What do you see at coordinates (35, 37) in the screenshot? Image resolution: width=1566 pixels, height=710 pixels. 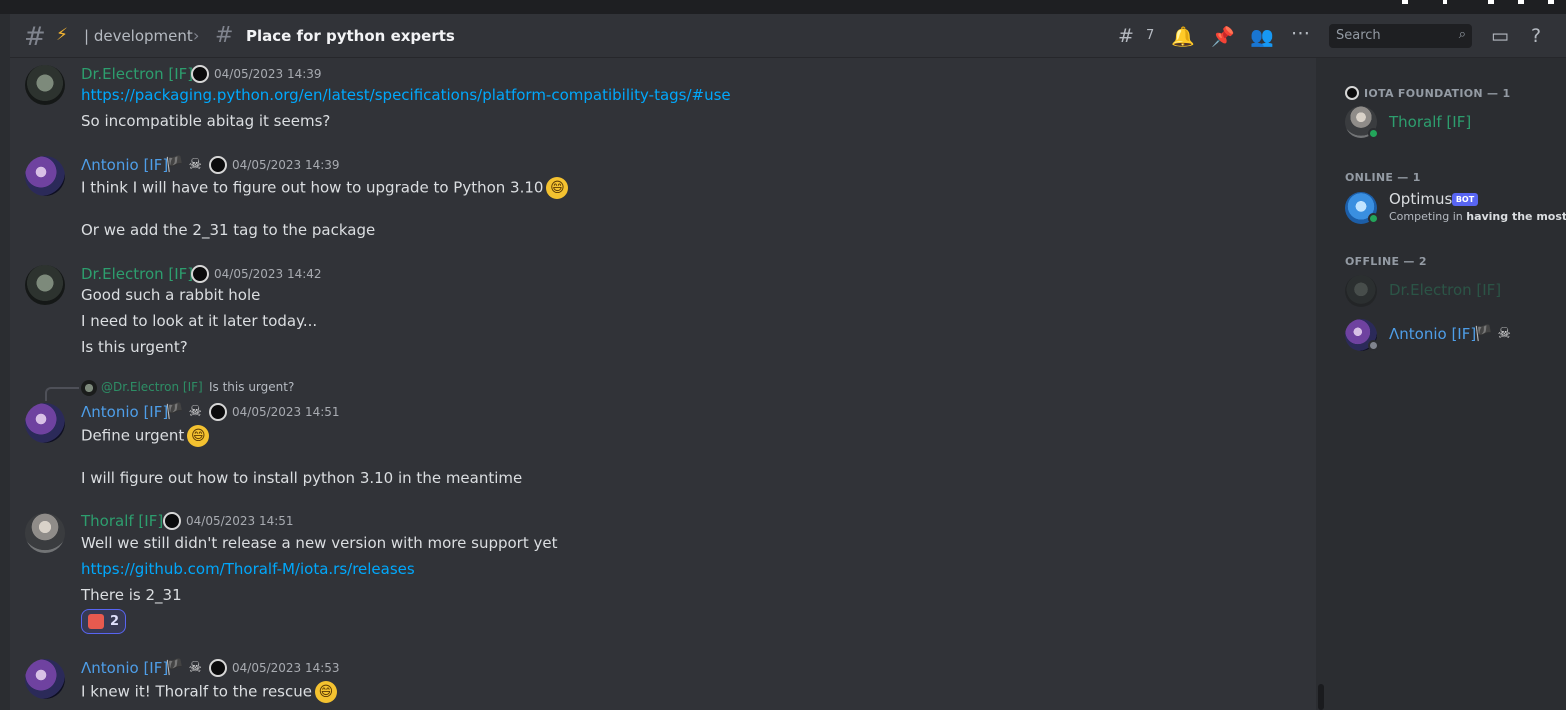 I see `channel-hash-icon: #` at bounding box center [35, 37].